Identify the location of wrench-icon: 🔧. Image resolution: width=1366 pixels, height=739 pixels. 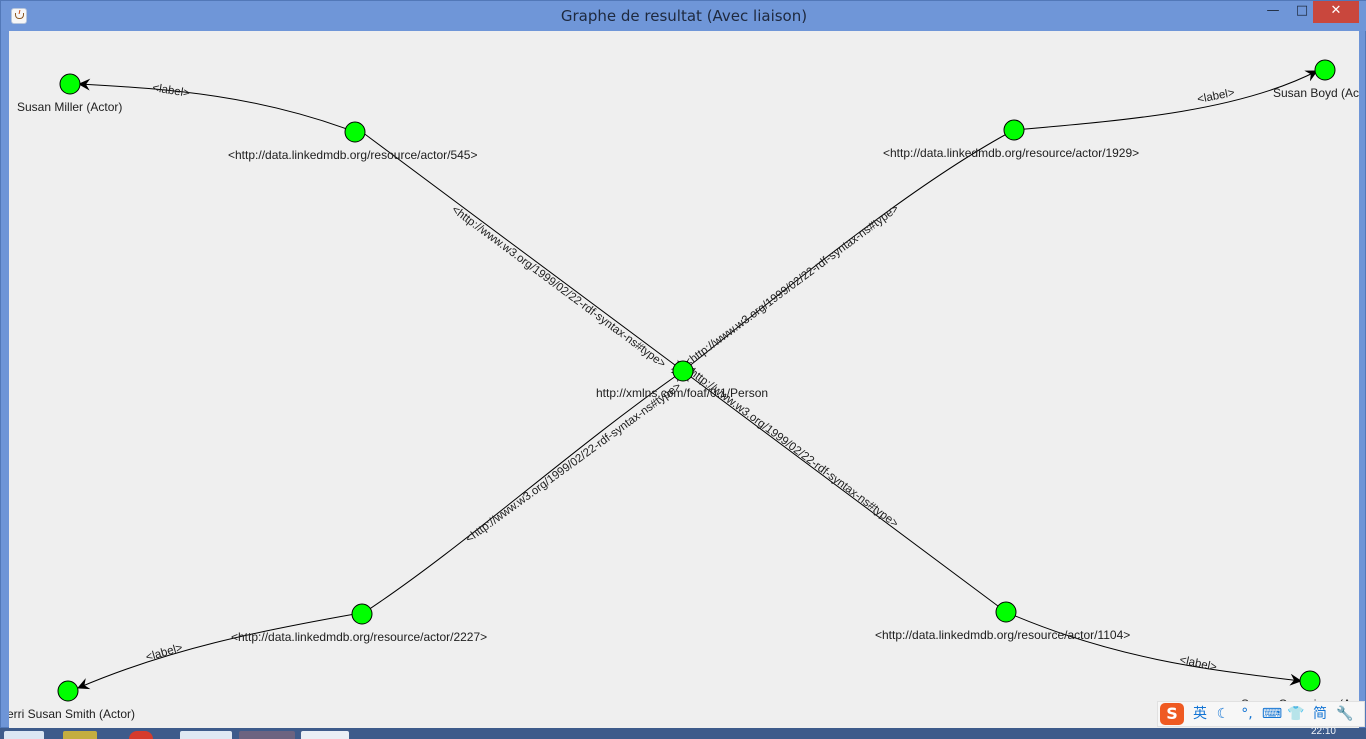
(1345, 714).